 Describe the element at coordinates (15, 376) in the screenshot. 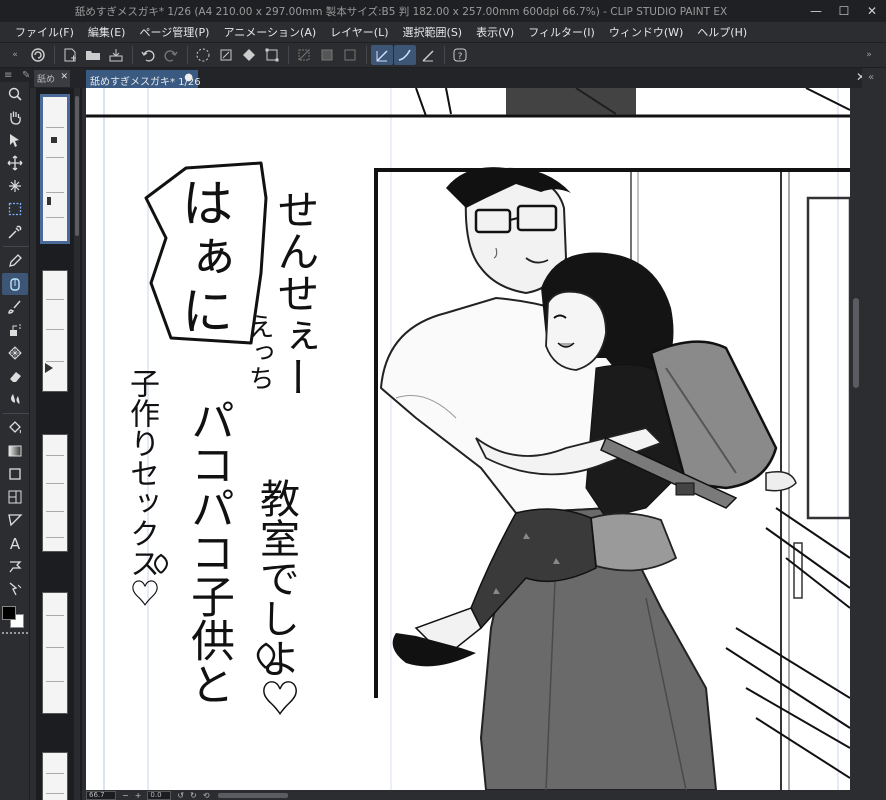

I see `eraser-tool-icon` at that location.